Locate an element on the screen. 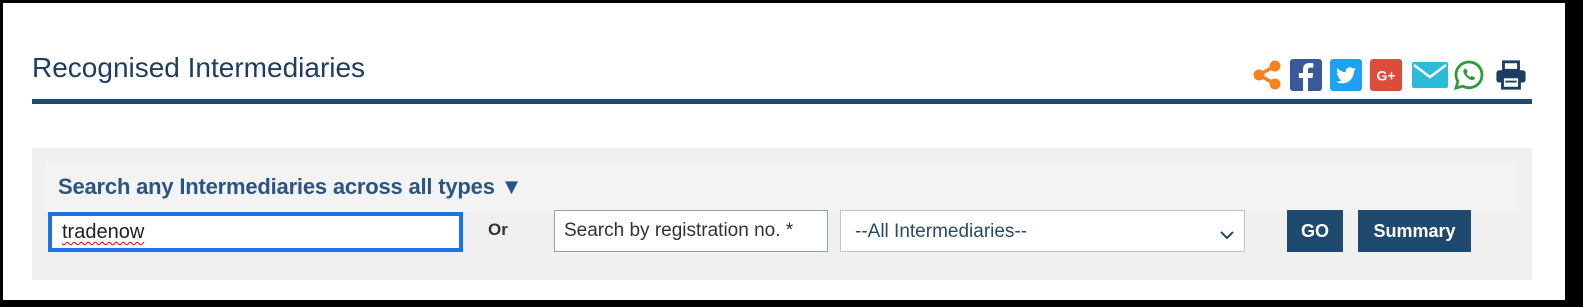  facebook-icon is located at coordinates (1306, 75).